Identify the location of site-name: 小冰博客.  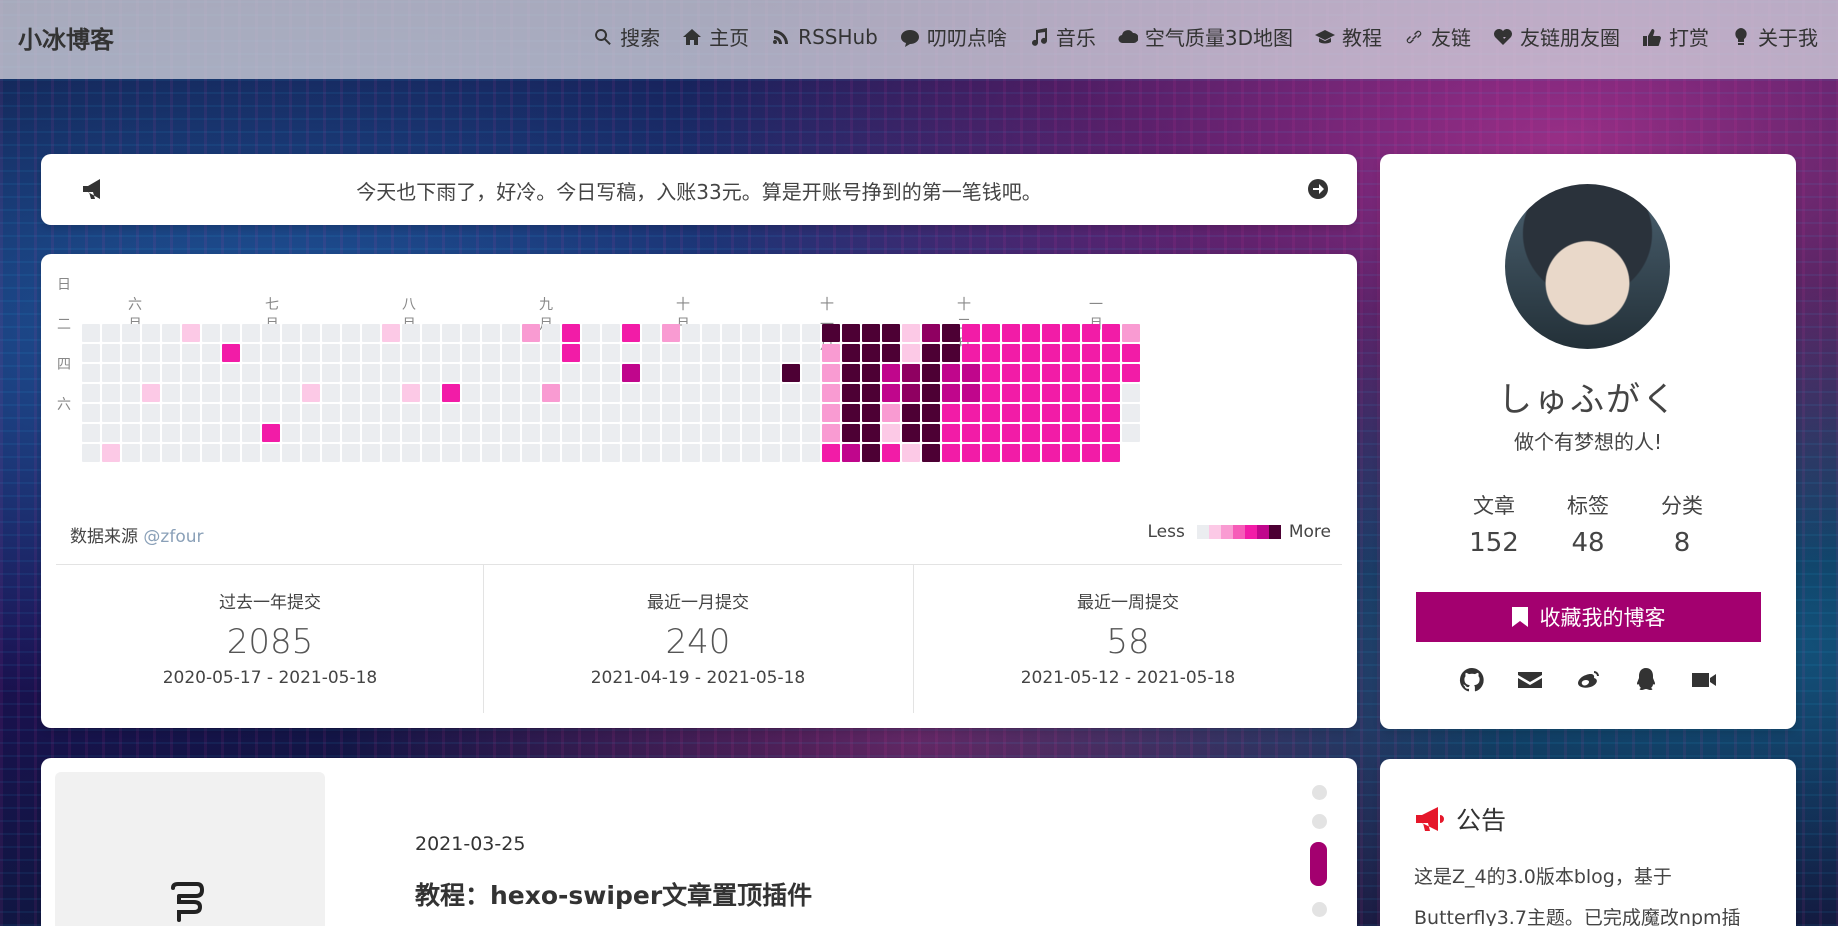
(66, 37).